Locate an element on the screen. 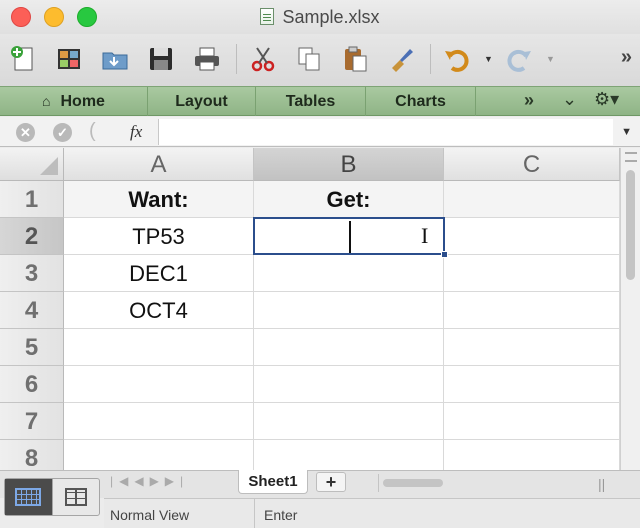  cut-button is located at coordinates (263, 59).